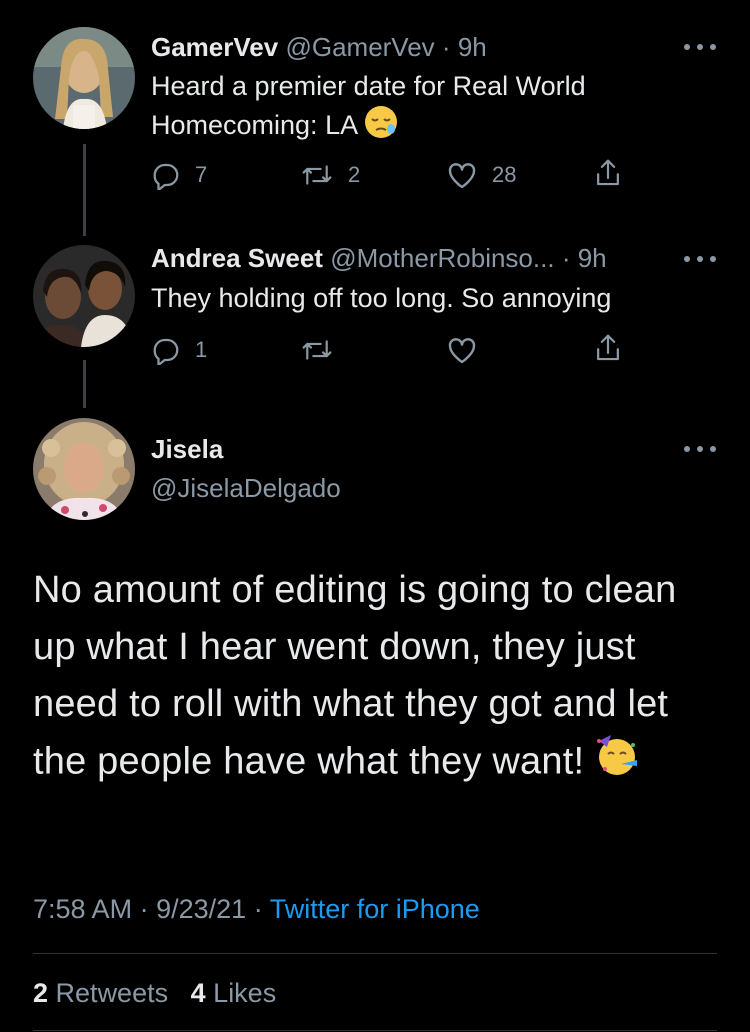  Describe the element at coordinates (504, 174) in the screenshot. I see `like-count: 28` at that location.